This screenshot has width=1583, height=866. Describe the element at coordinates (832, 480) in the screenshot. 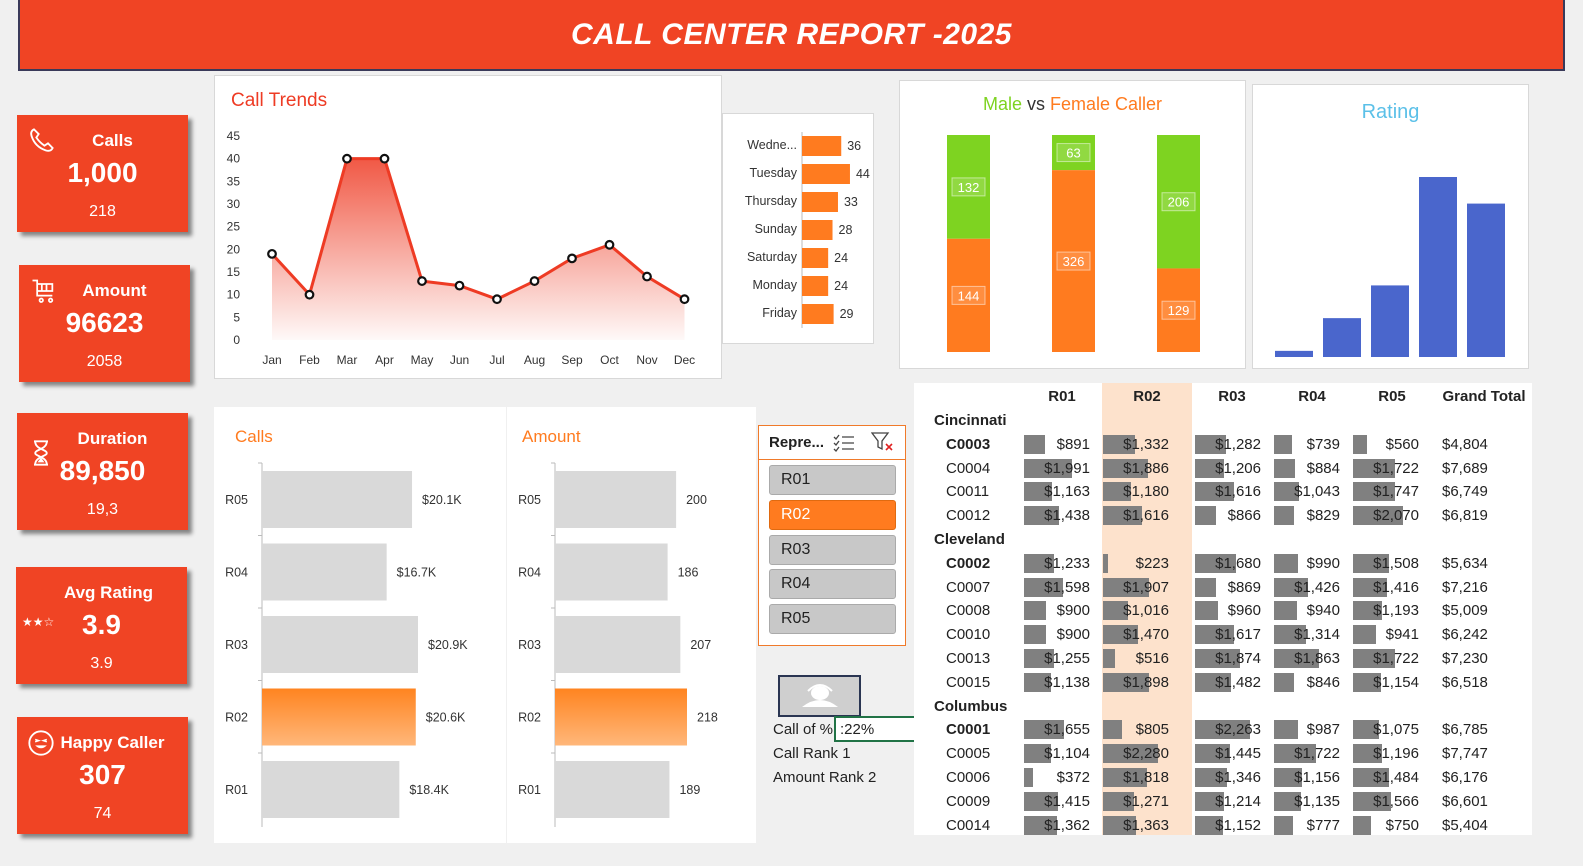

I see `slicer-item-r01: R01` at that location.